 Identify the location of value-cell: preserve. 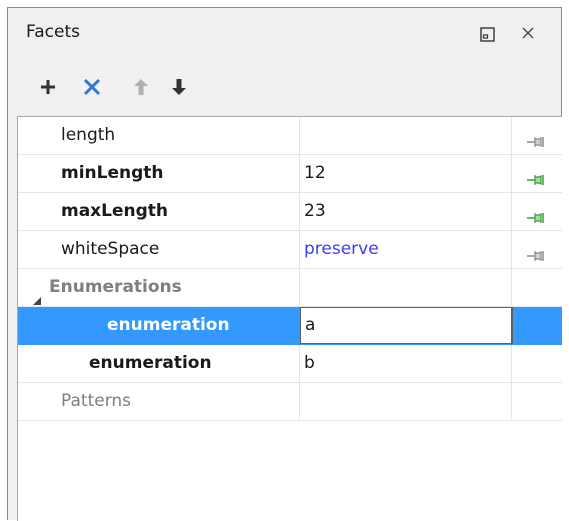
(406, 249).